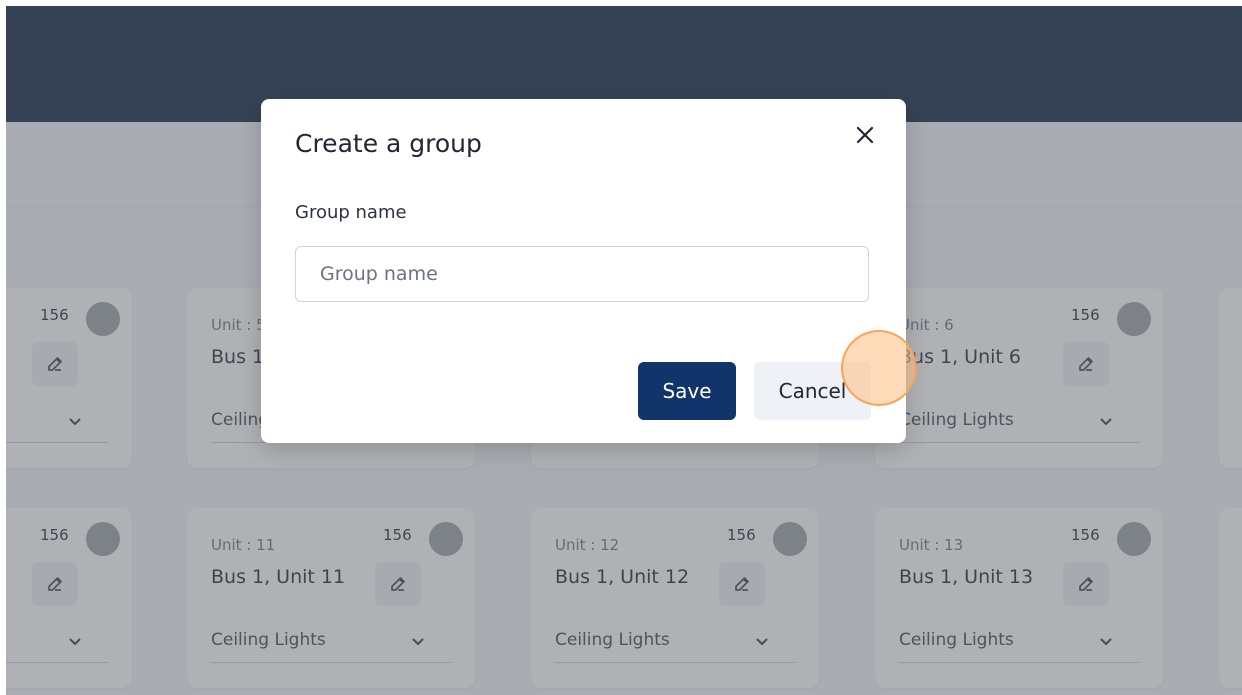 The width and height of the screenshot is (1242, 695). What do you see at coordinates (687, 391) in the screenshot?
I see `save-button: Save` at bounding box center [687, 391].